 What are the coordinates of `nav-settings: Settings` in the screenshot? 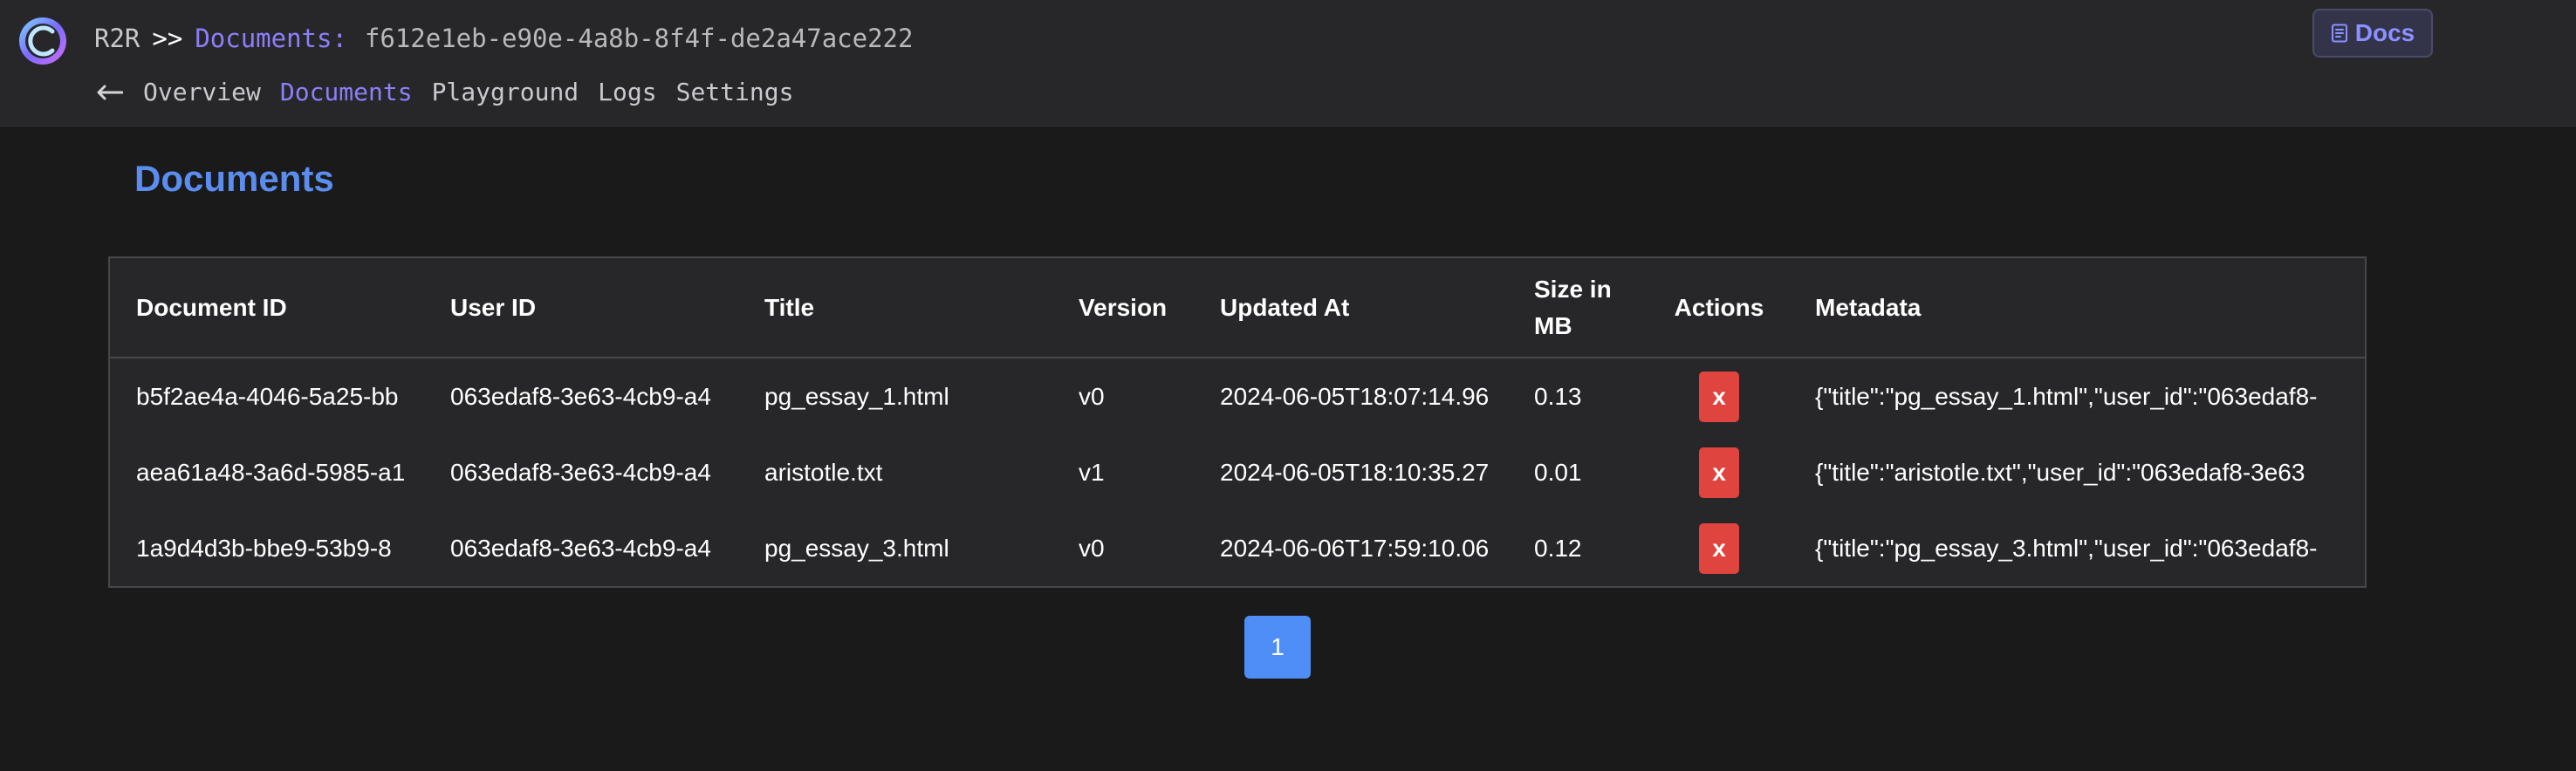 It's located at (735, 92).